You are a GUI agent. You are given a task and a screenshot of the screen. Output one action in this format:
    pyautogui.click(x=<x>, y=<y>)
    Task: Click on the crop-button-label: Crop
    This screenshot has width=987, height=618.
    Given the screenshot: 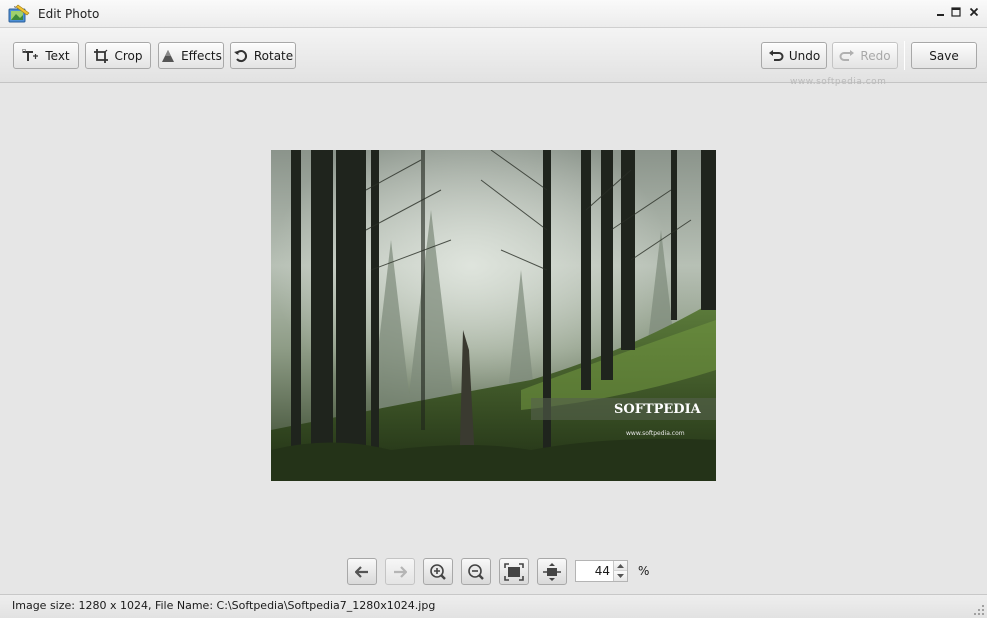 What is the action you would take?
    pyautogui.click(x=128, y=55)
    